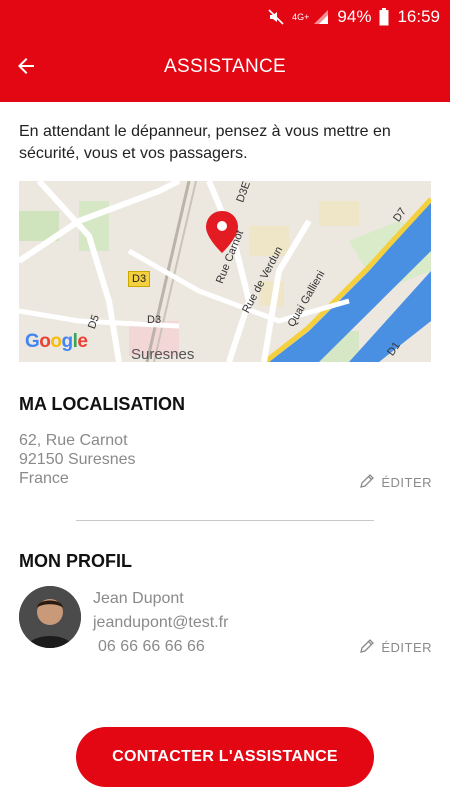 The image size is (450, 800). Describe the element at coordinates (161, 622) in the screenshot. I see `profile-email: jeandupont@test.fr` at that location.